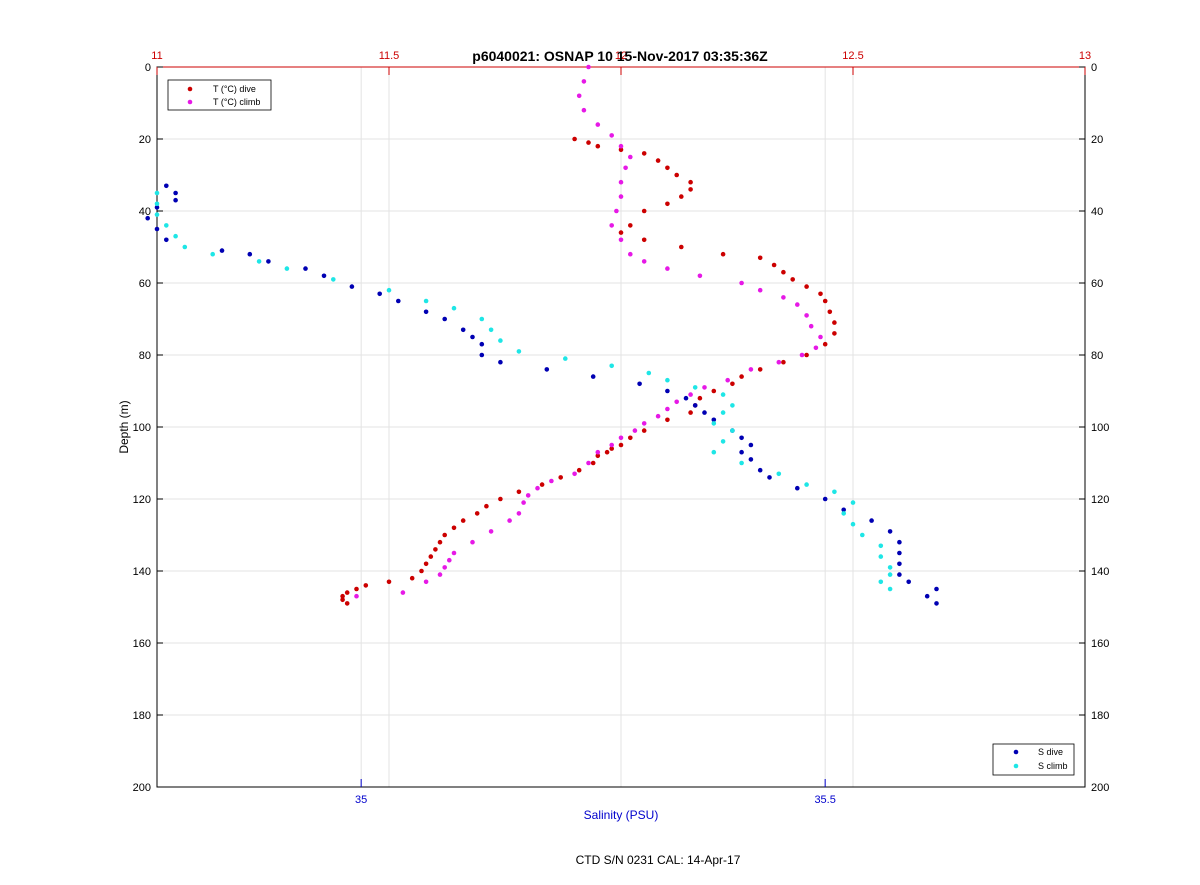  I want to click on legend-marker-s-climb, so click(1016, 766).